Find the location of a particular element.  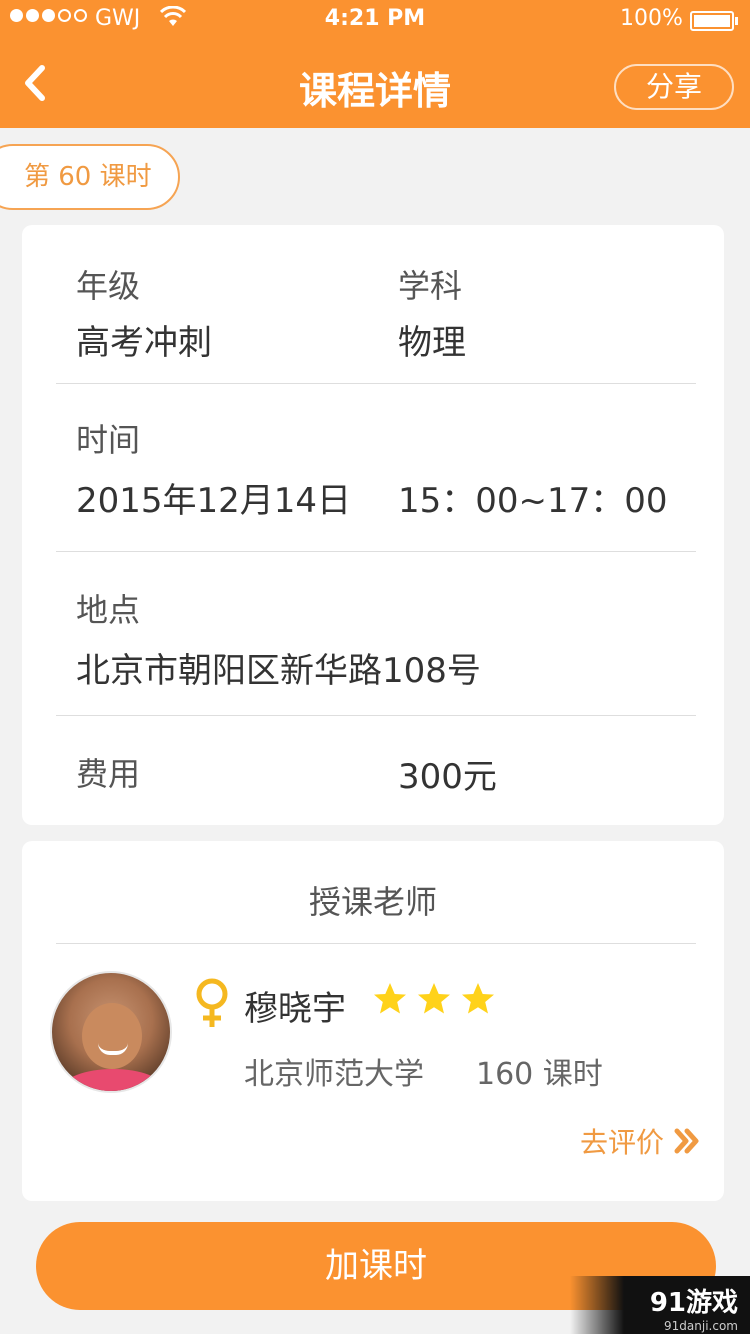

rate-link: 去评价 is located at coordinates (640, 1141).